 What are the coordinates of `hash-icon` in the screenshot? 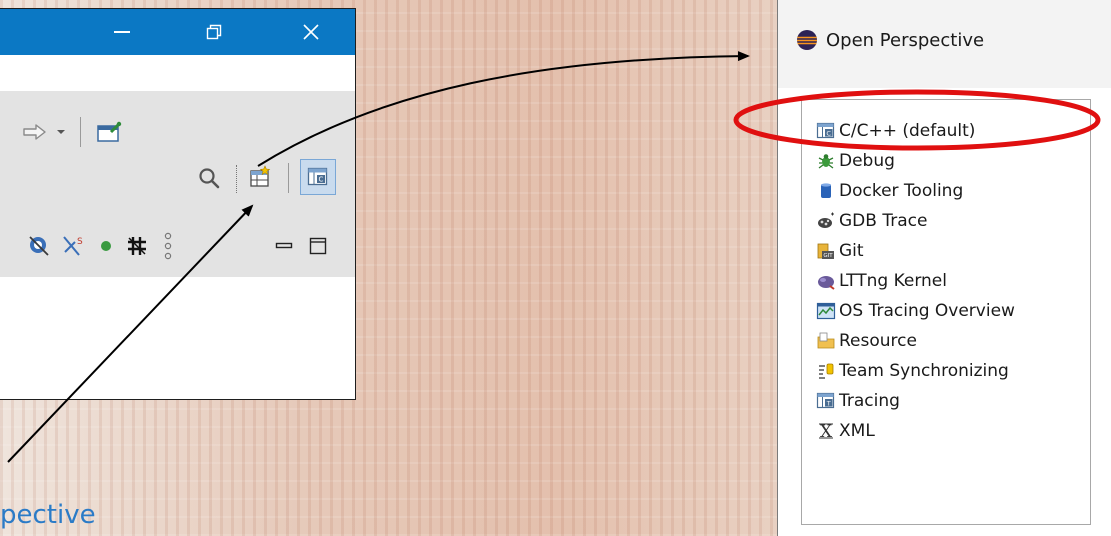 It's located at (137, 246).